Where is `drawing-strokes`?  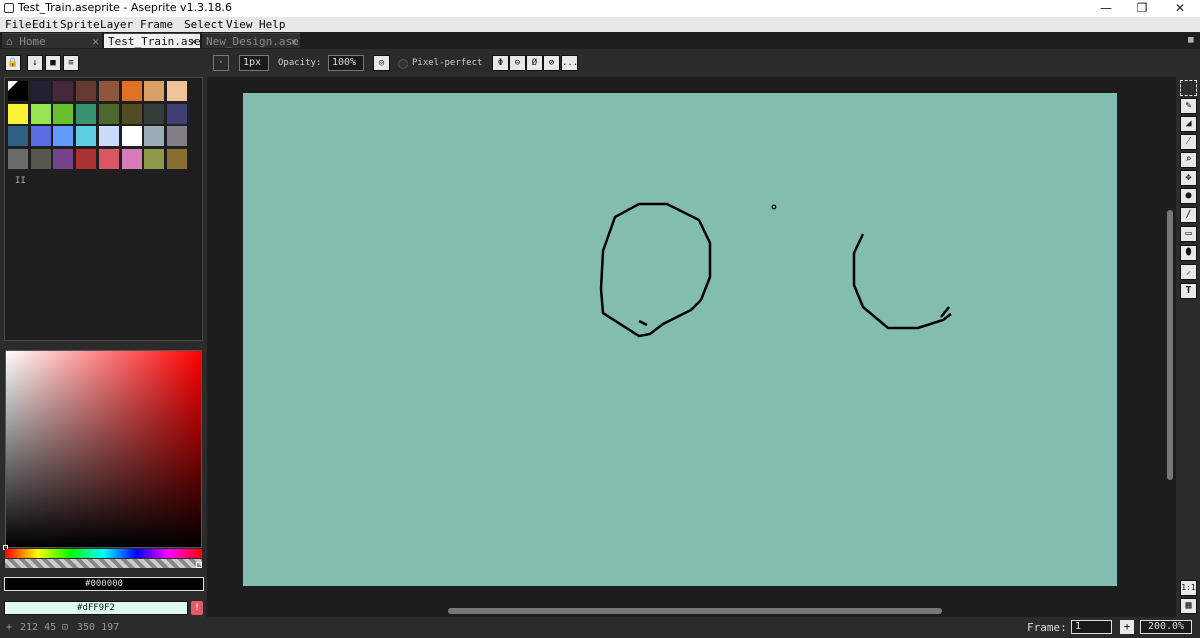
drawing-strokes is located at coordinates (775, 270).